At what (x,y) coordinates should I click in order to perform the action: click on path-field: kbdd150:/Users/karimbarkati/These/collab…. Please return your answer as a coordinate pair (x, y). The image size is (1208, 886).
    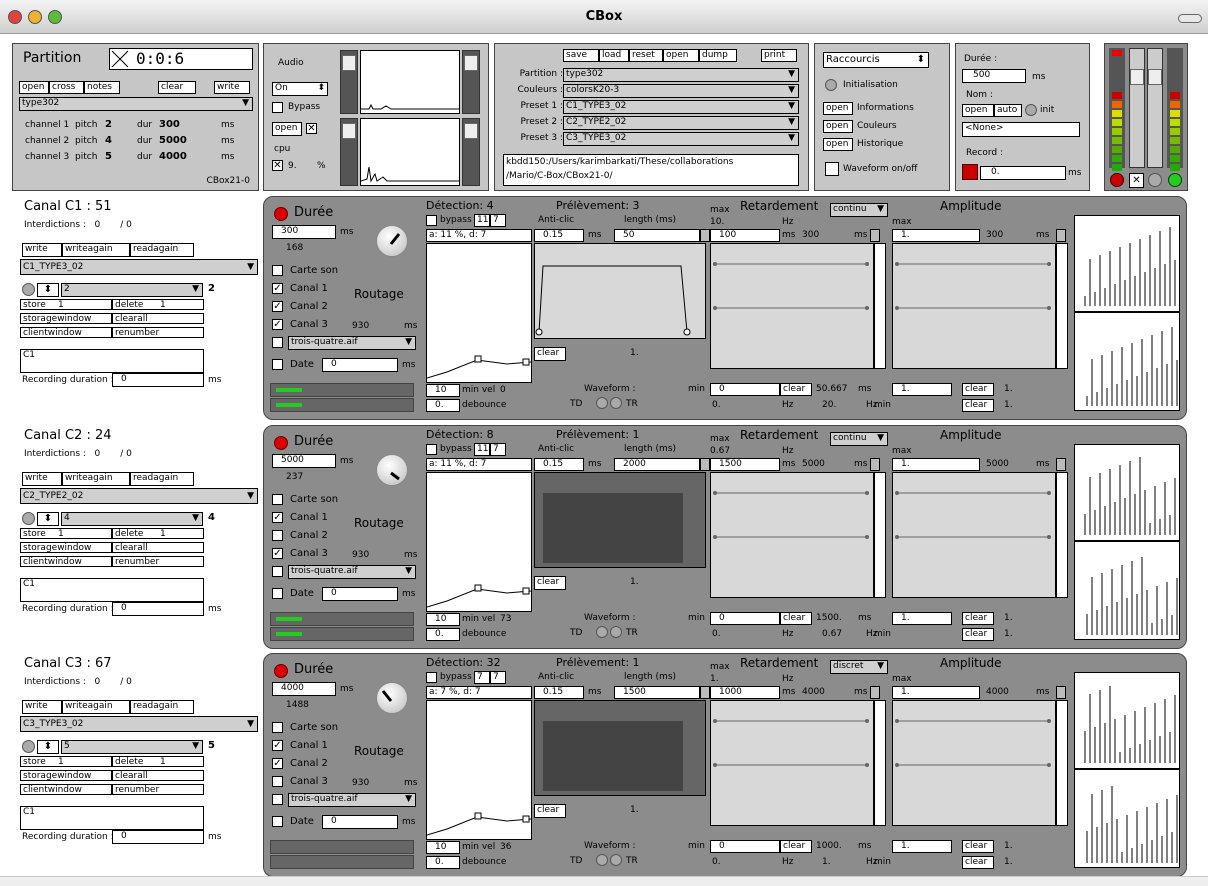
    Looking at the image, I should click on (651, 170).